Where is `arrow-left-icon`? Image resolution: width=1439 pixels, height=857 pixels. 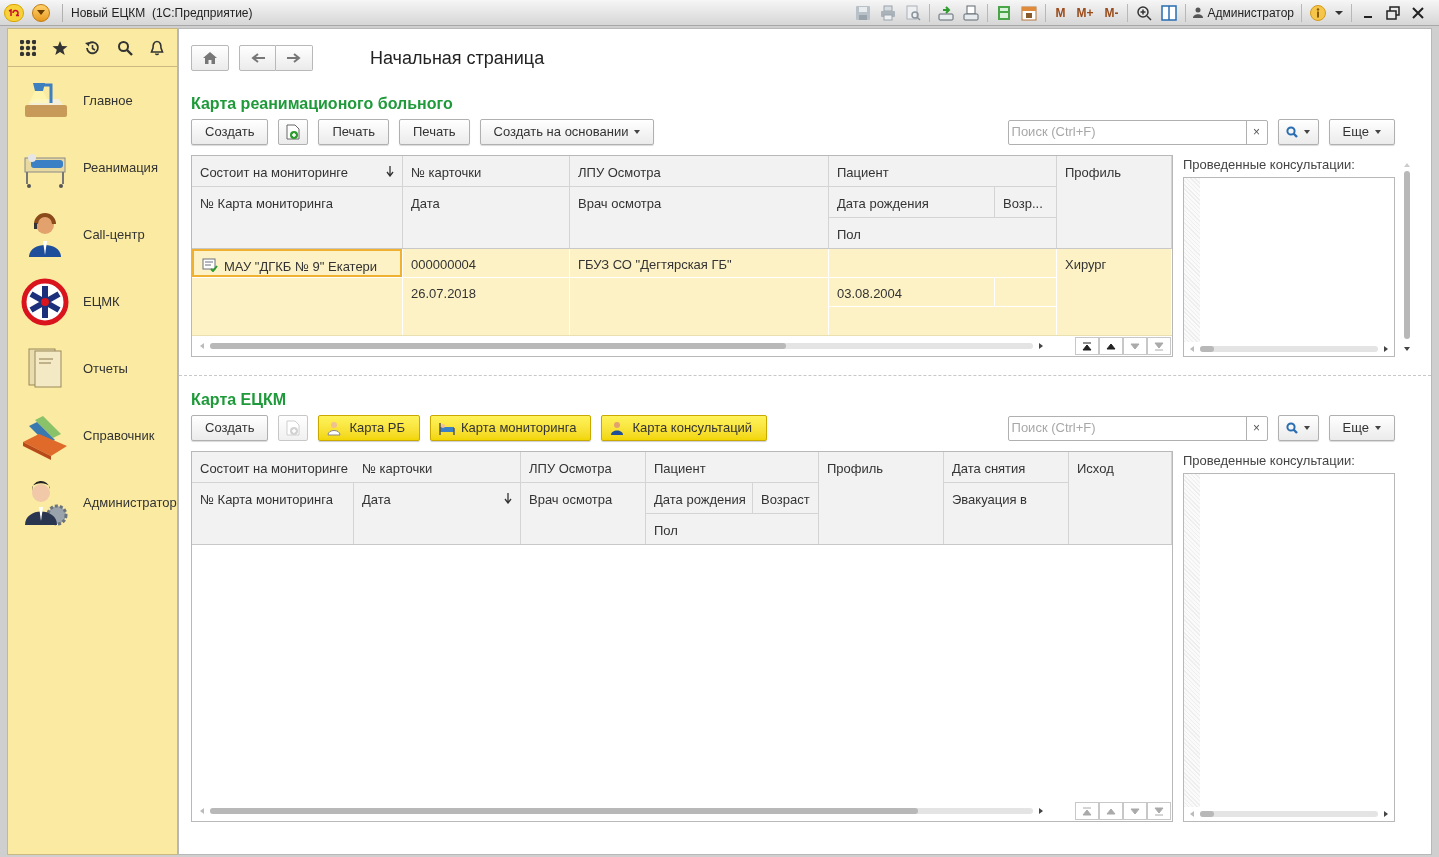
arrow-left-icon is located at coordinates (257, 58).